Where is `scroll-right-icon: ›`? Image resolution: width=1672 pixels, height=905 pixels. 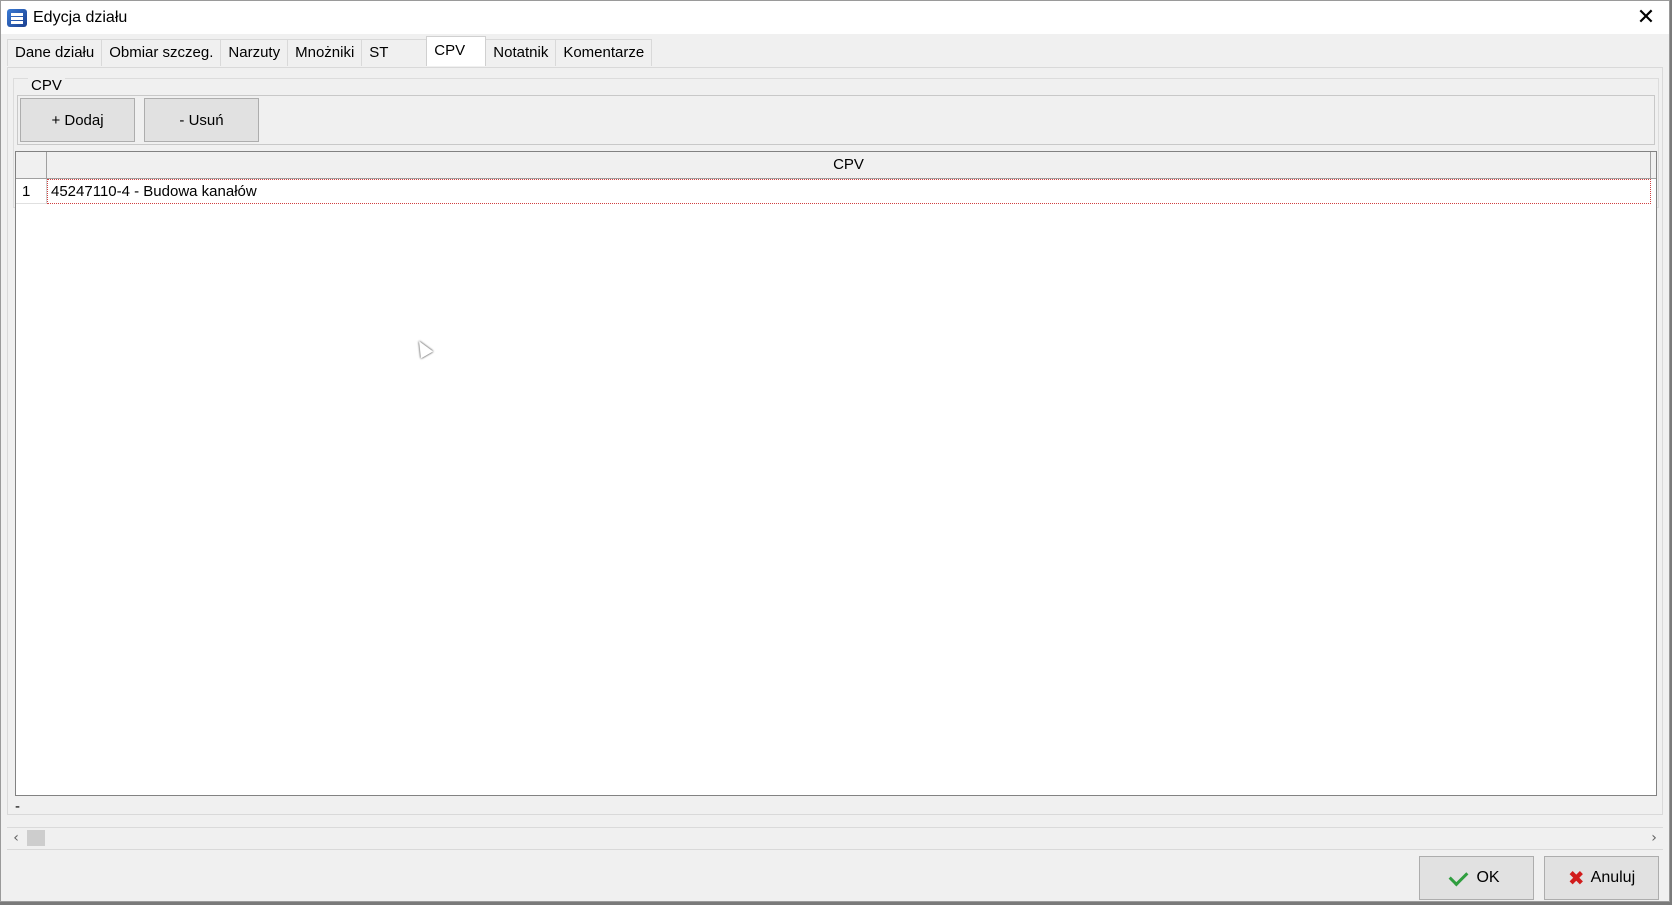
scroll-right-icon: › is located at coordinates (1654, 838).